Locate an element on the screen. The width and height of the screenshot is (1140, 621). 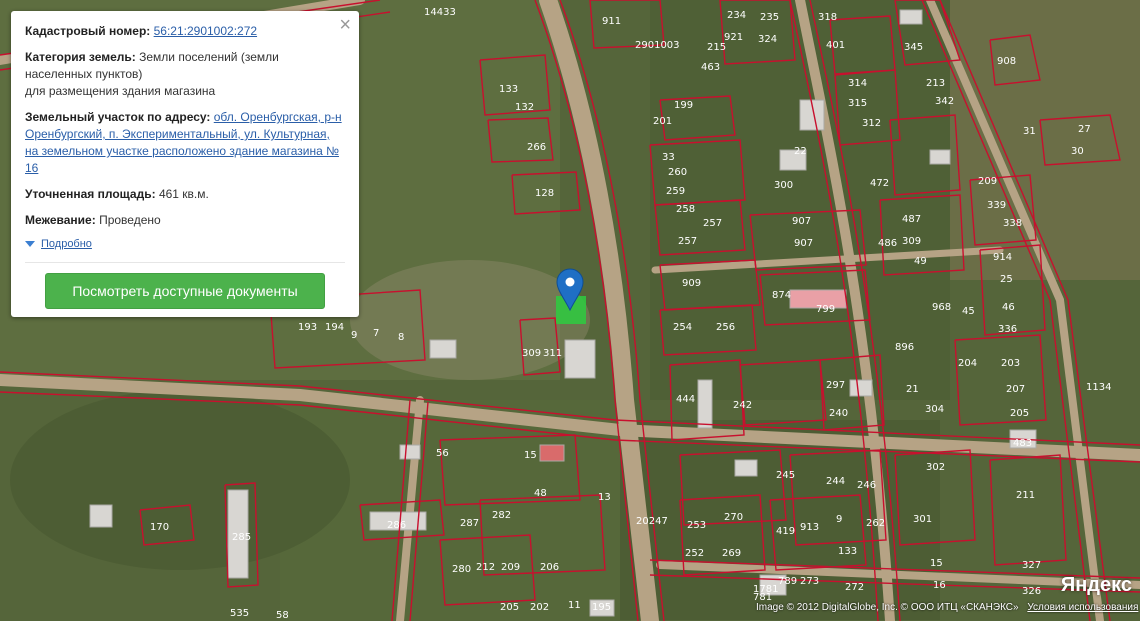
parcel-label: 1134 is located at coordinates (1098, 387).